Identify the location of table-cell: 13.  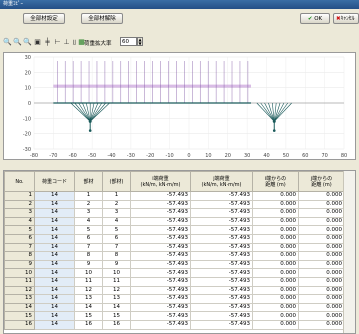
(88, 299).